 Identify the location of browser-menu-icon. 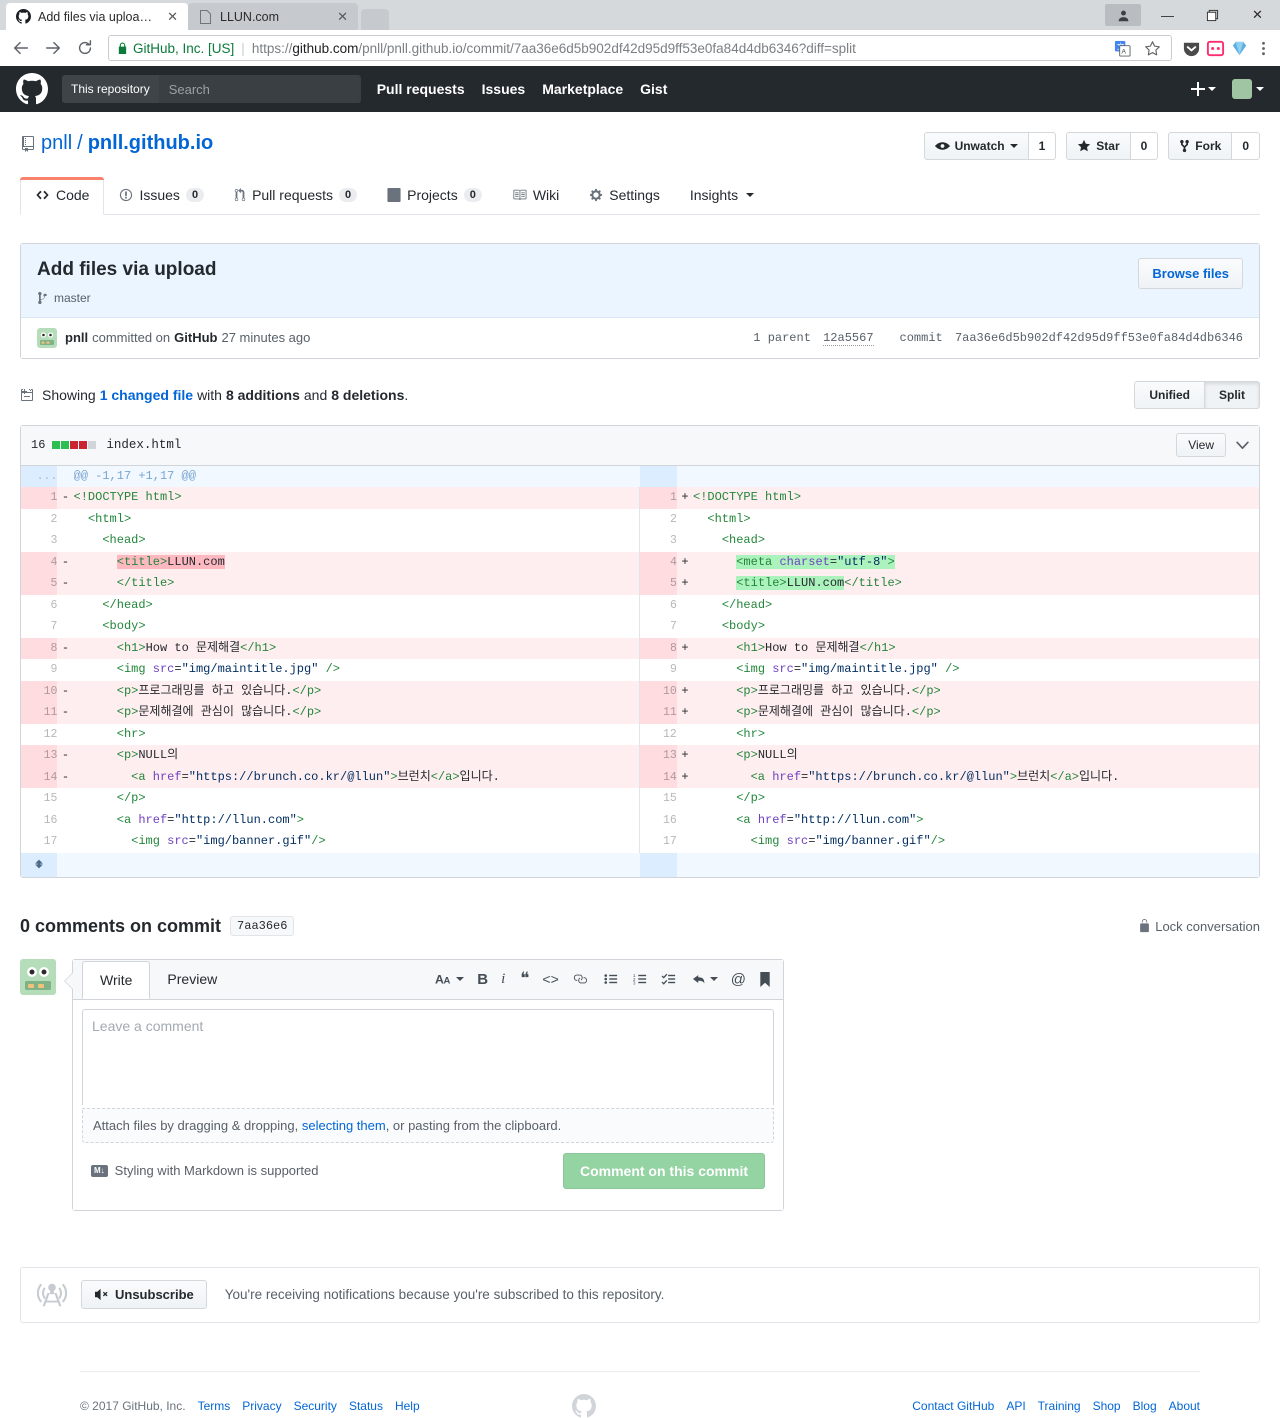
(1263, 48).